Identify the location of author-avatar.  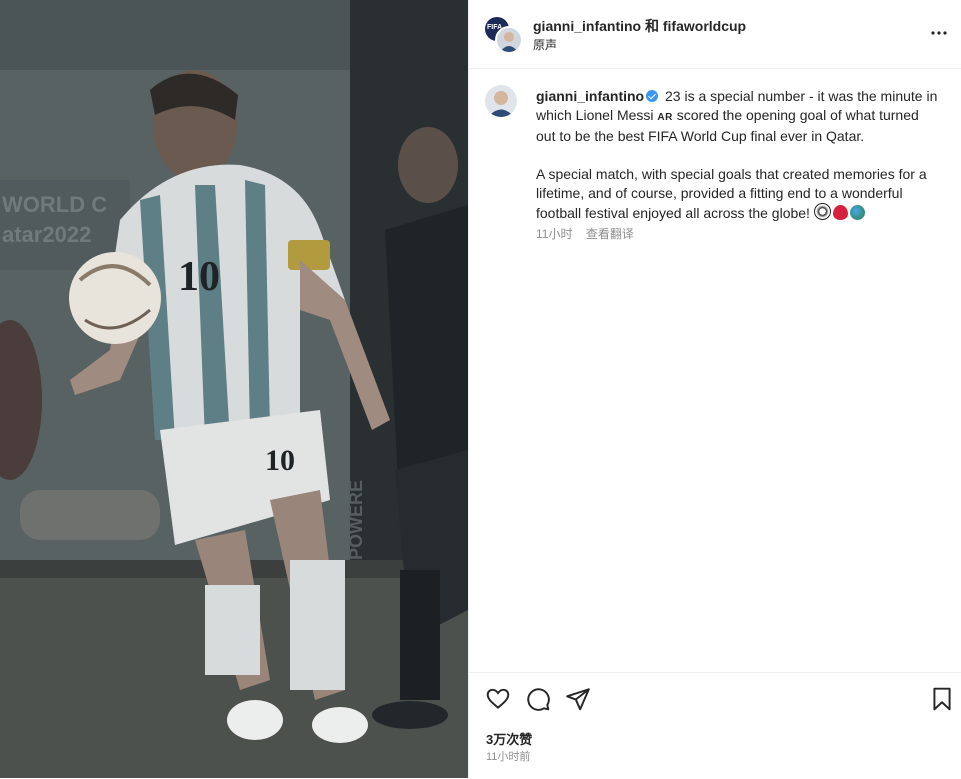
(509, 40).